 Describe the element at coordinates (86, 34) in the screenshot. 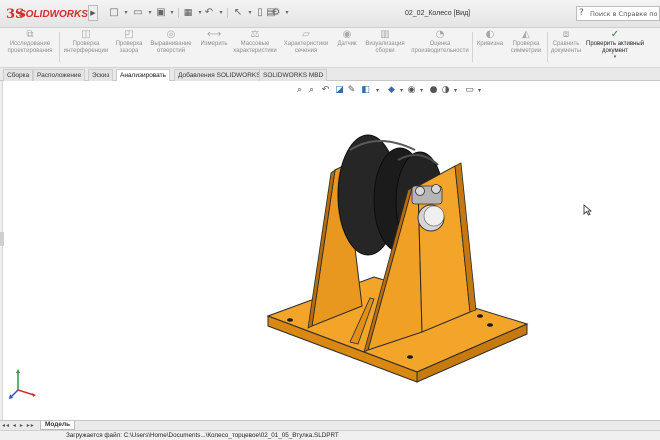

I see `interference-icon: ◫` at that location.